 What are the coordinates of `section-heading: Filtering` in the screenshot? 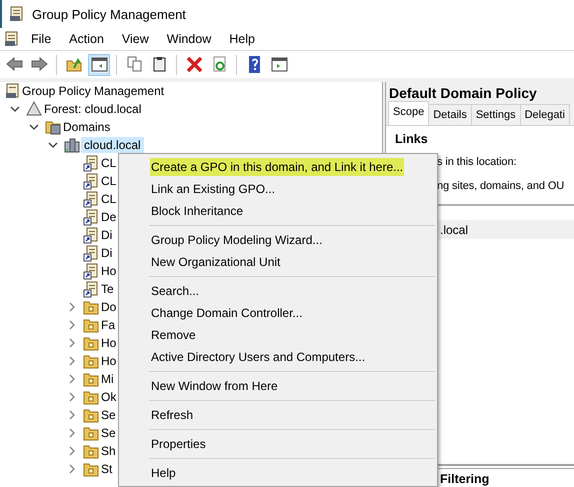 It's located at (464, 479).